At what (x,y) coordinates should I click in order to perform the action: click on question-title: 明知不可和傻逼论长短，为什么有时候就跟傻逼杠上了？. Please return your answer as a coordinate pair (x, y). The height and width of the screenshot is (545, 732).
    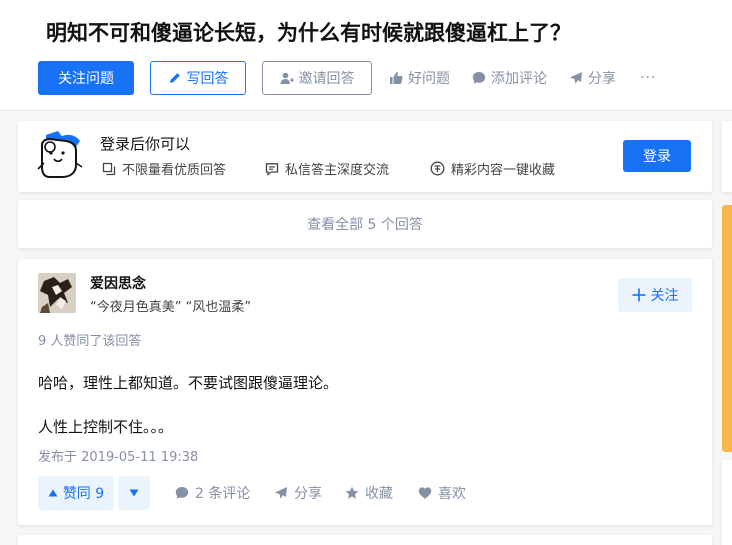
    Looking at the image, I should click on (308, 33).